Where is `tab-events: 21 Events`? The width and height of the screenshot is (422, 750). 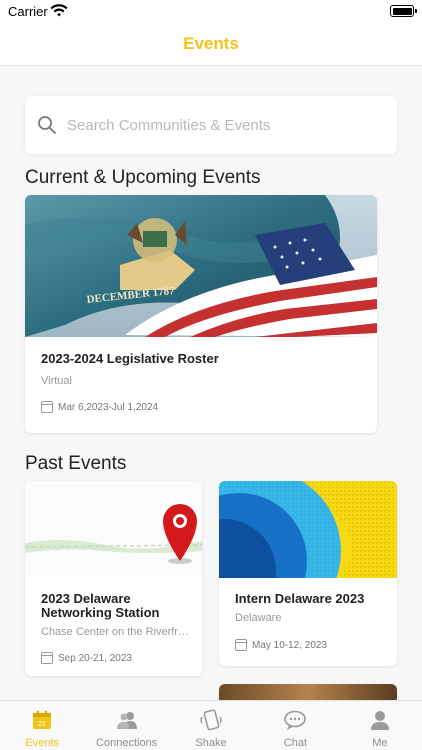 tab-events: 21 Events is located at coordinates (42, 725).